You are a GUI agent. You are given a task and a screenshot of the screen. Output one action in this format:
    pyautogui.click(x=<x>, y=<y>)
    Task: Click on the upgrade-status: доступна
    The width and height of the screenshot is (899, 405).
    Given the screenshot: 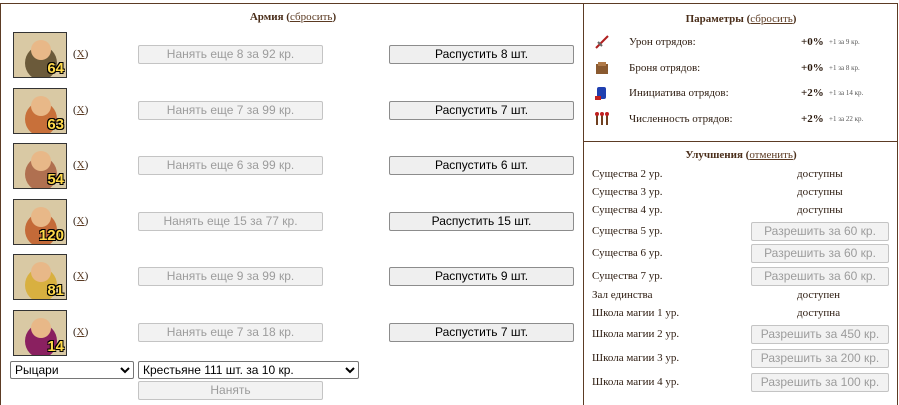 What is the action you would take?
    pyautogui.click(x=819, y=313)
    